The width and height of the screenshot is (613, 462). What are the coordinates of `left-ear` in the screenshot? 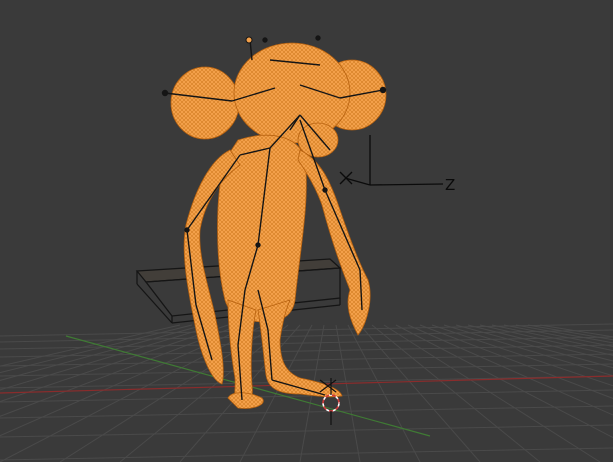 It's located at (205, 103).